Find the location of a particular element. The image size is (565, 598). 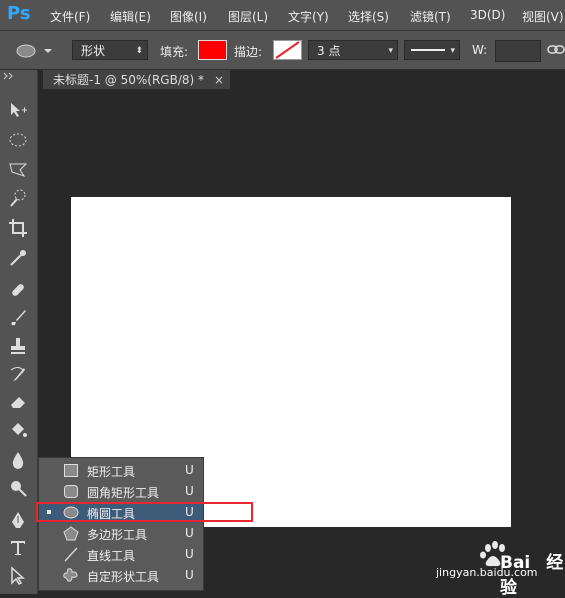

rounded-rectangle-icon is located at coordinates (71, 491).